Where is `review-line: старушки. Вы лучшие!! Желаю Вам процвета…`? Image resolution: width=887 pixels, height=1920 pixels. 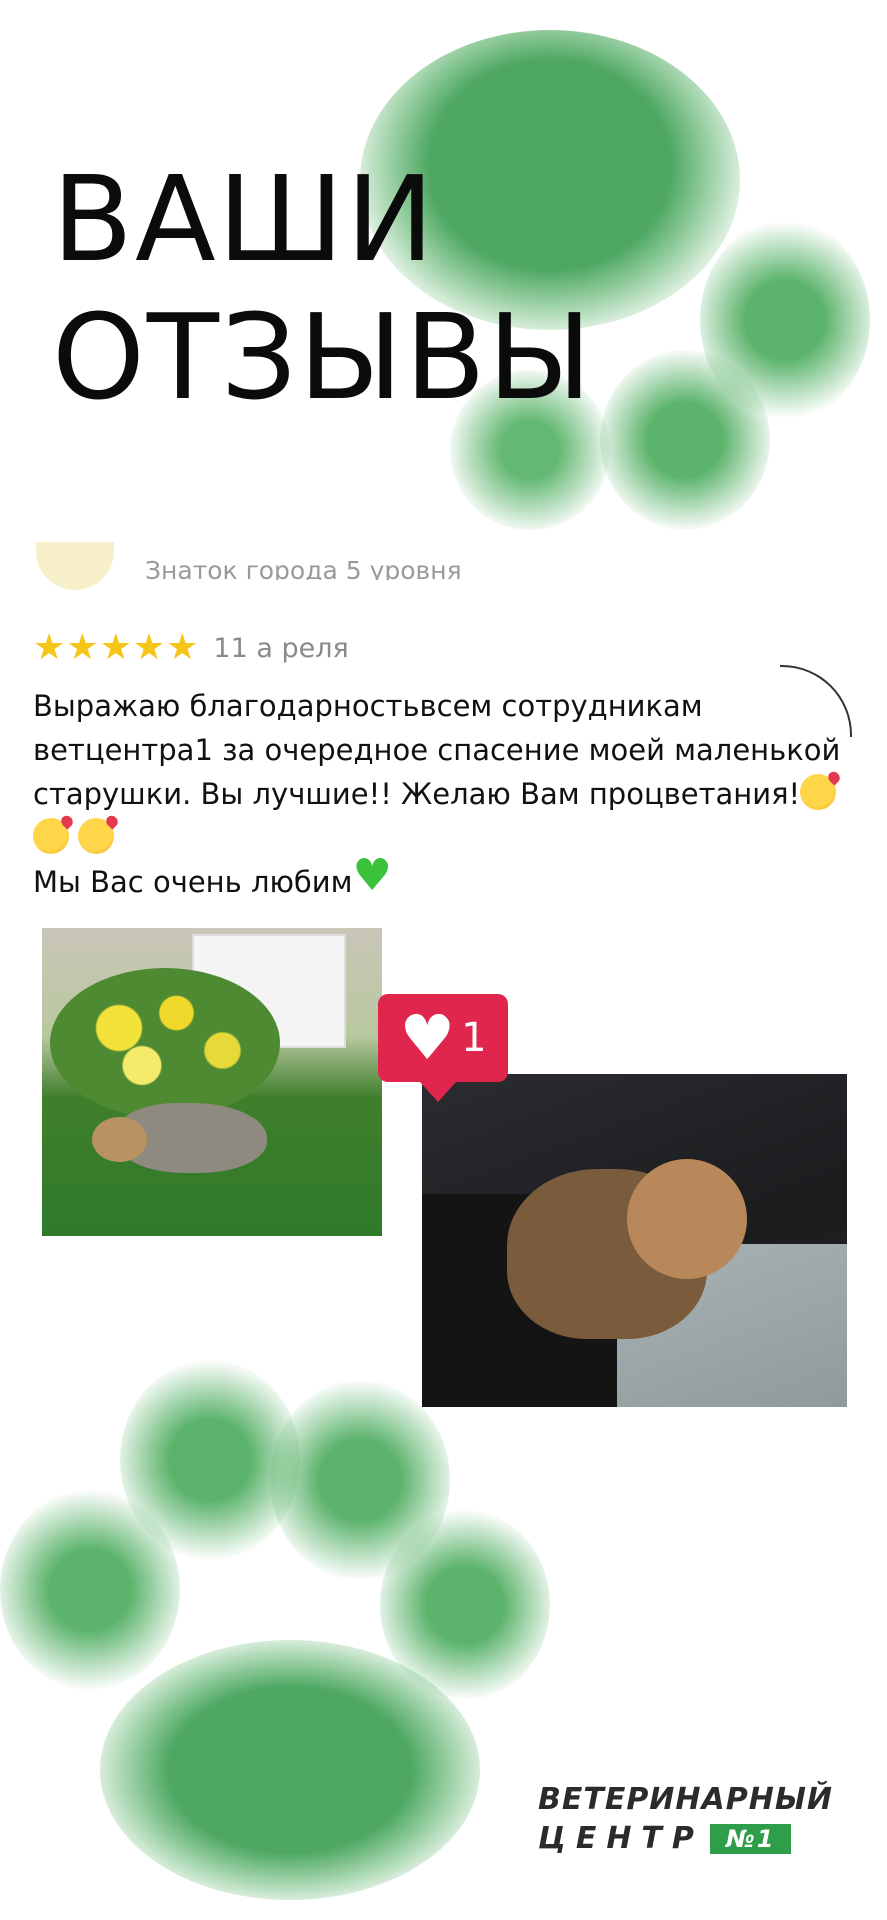
review-line: старушки. Вы лучшие!! Желаю Вам процвета… is located at coordinates (448, 794).